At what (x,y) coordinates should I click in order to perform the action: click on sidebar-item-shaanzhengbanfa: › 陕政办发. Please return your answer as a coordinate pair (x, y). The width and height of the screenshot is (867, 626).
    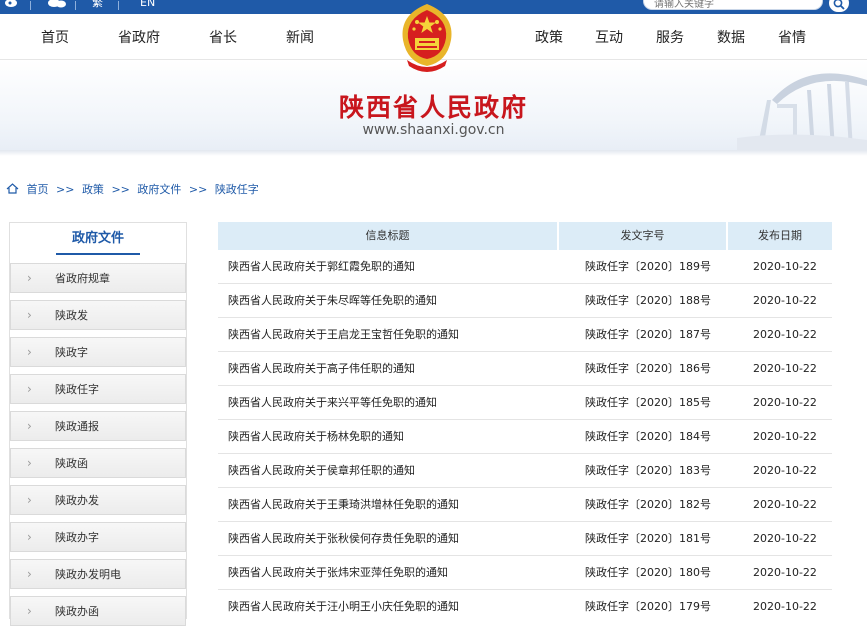
    Looking at the image, I should click on (98, 500).